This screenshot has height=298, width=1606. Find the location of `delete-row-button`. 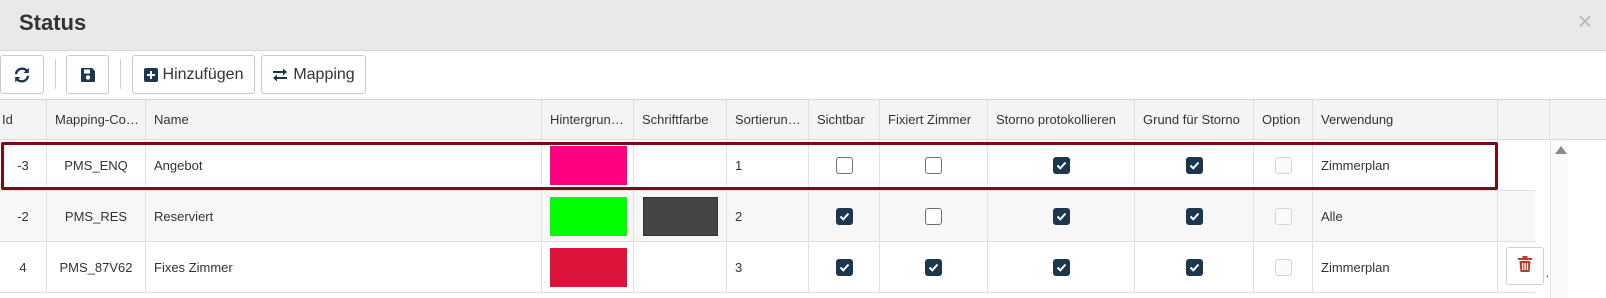

delete-row-button is located at coordinates (1525, 266).